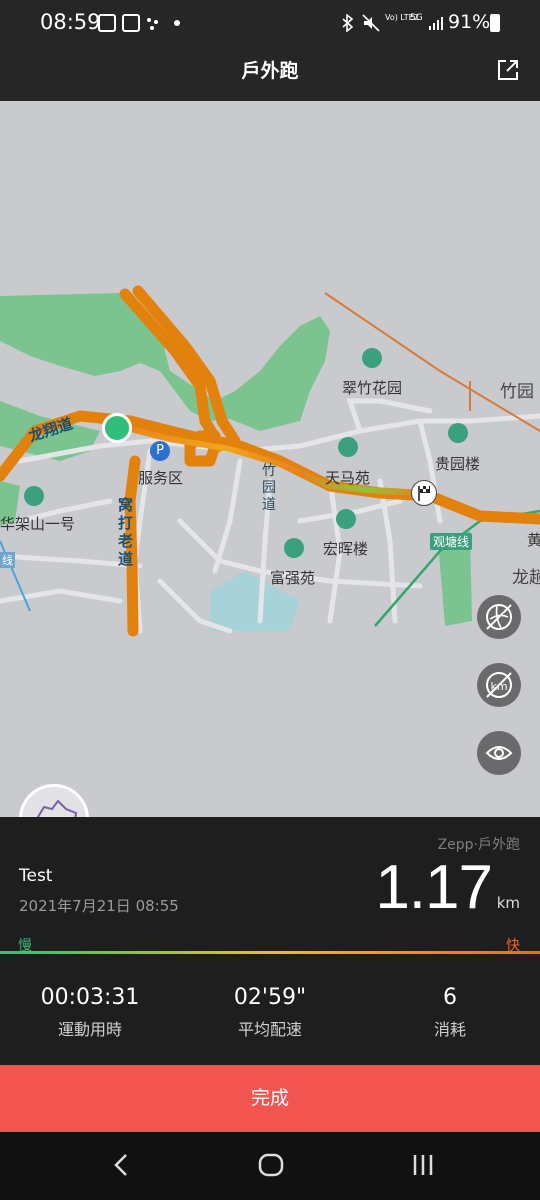 The height and width of the screenshot is (1200, 540). I want to click on toggle-km-marker-button: km, so click(499, 685).